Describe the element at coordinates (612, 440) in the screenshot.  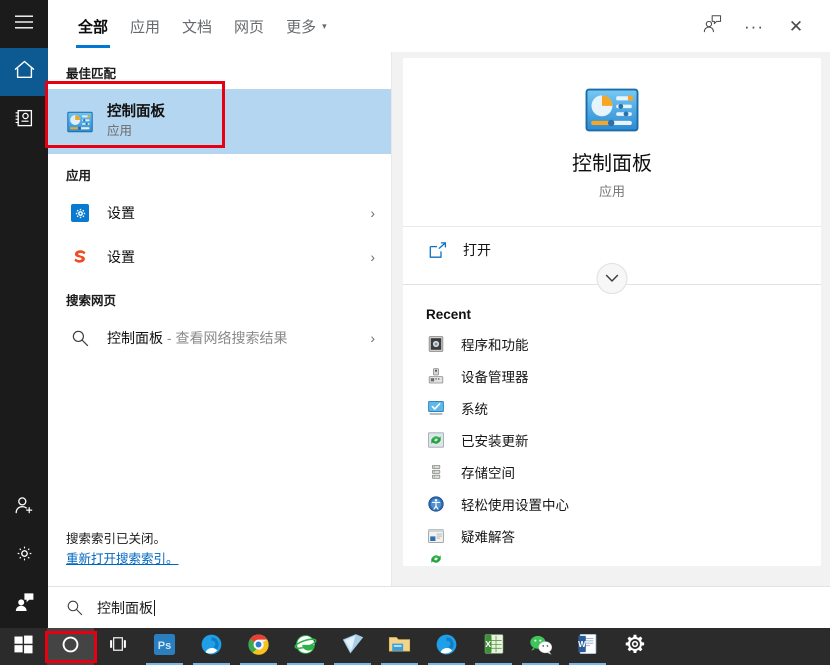
I see `recent-item-installed-updates: 已安装更新` at that location.